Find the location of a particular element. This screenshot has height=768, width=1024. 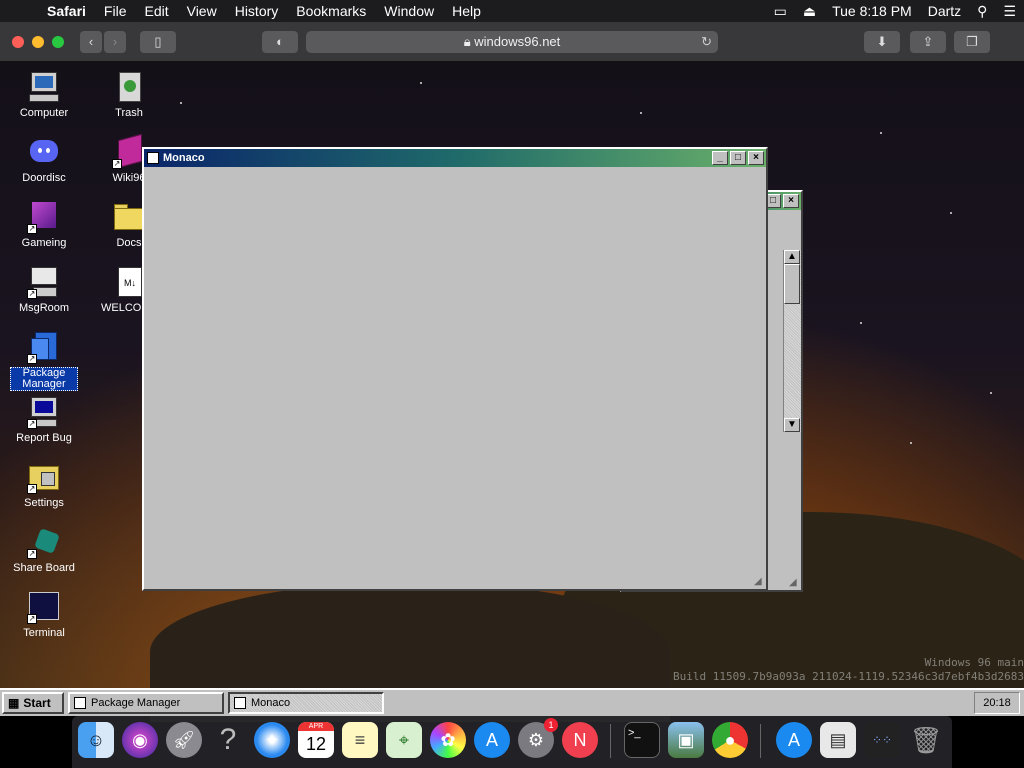

help-icon: ? is located at coordinates (228, 740).